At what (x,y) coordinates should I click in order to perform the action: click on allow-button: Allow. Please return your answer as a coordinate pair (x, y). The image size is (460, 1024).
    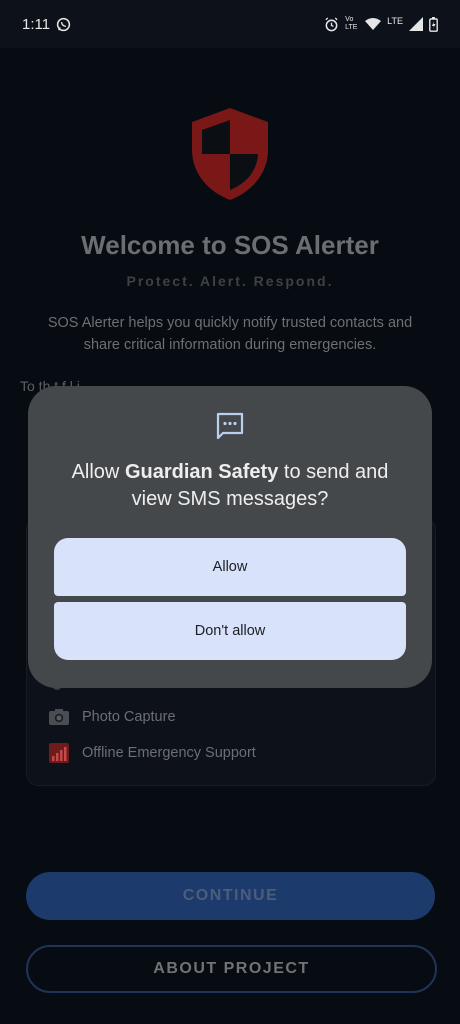
    Looking at the image, I should click on (230, 567).